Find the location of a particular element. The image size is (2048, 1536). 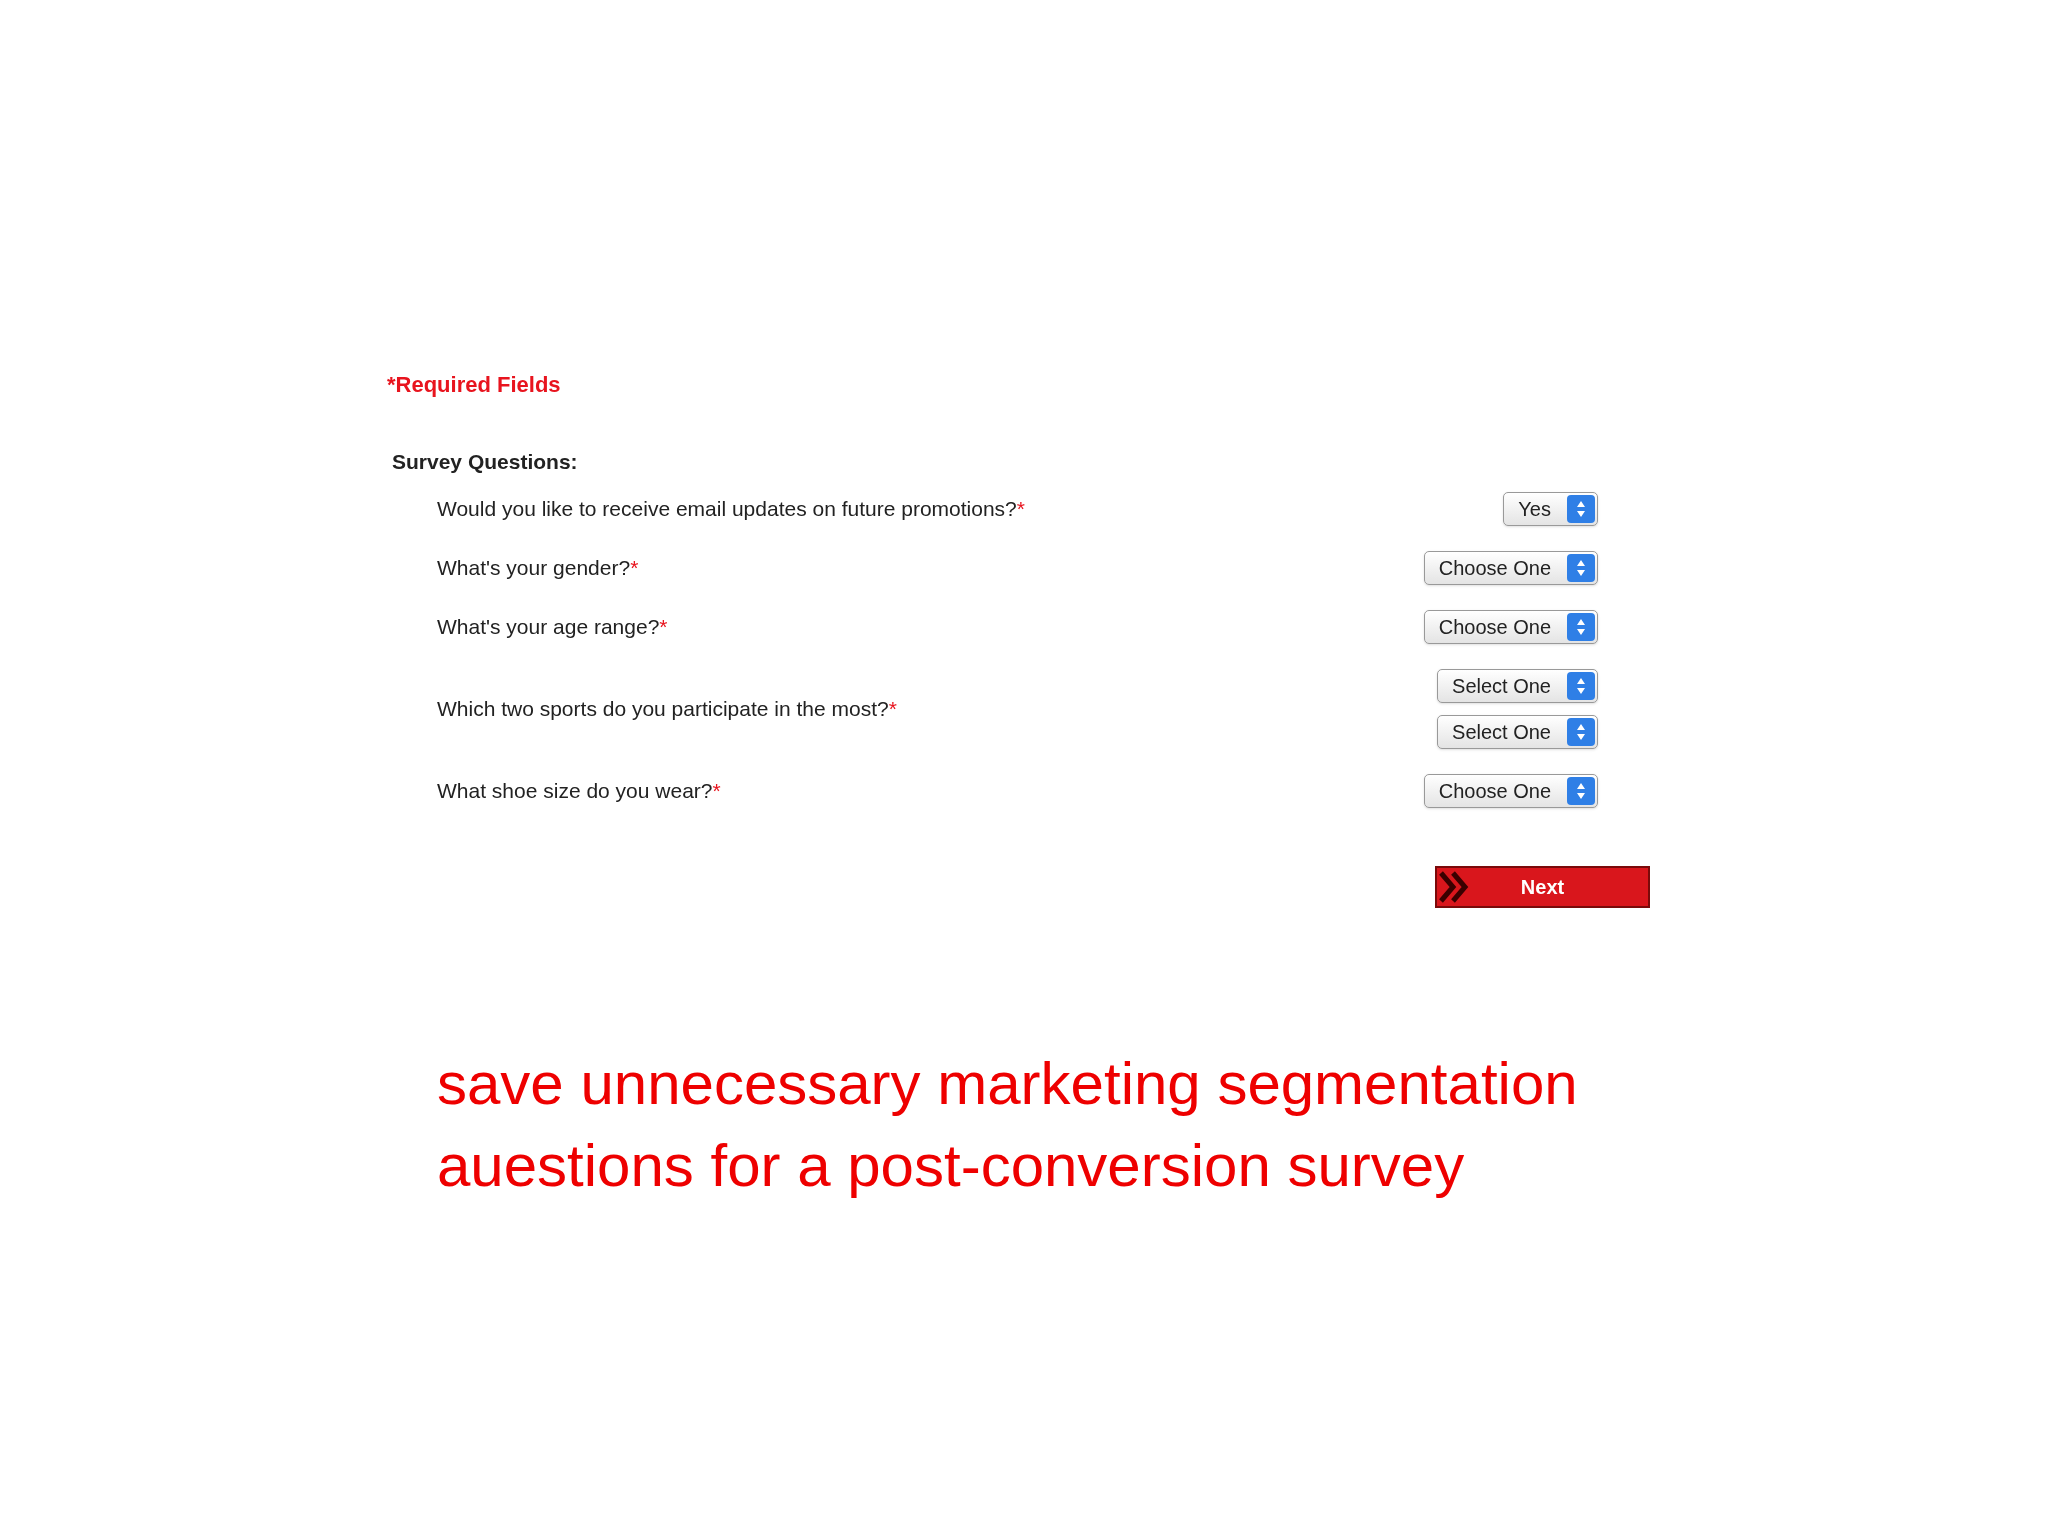

section-title: Survey Questions: is located at coordinates (485, 462).